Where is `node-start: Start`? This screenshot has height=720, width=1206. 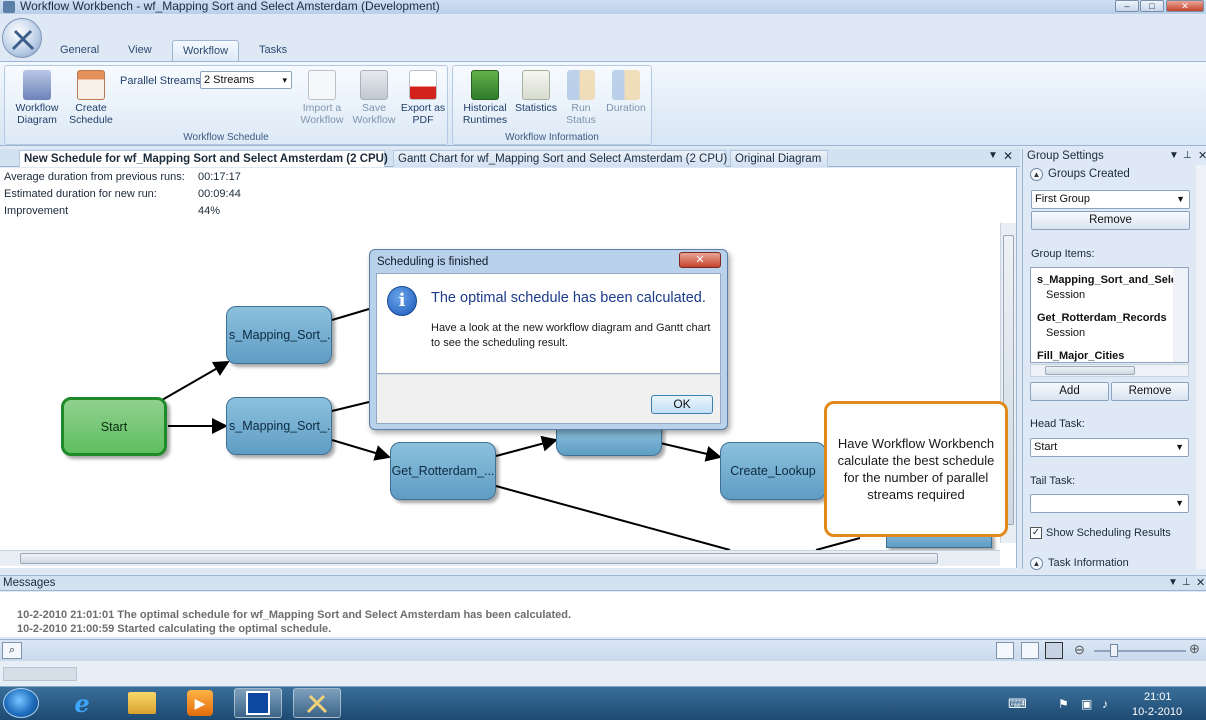
node-start: Start is located at coordinates (114, 426).